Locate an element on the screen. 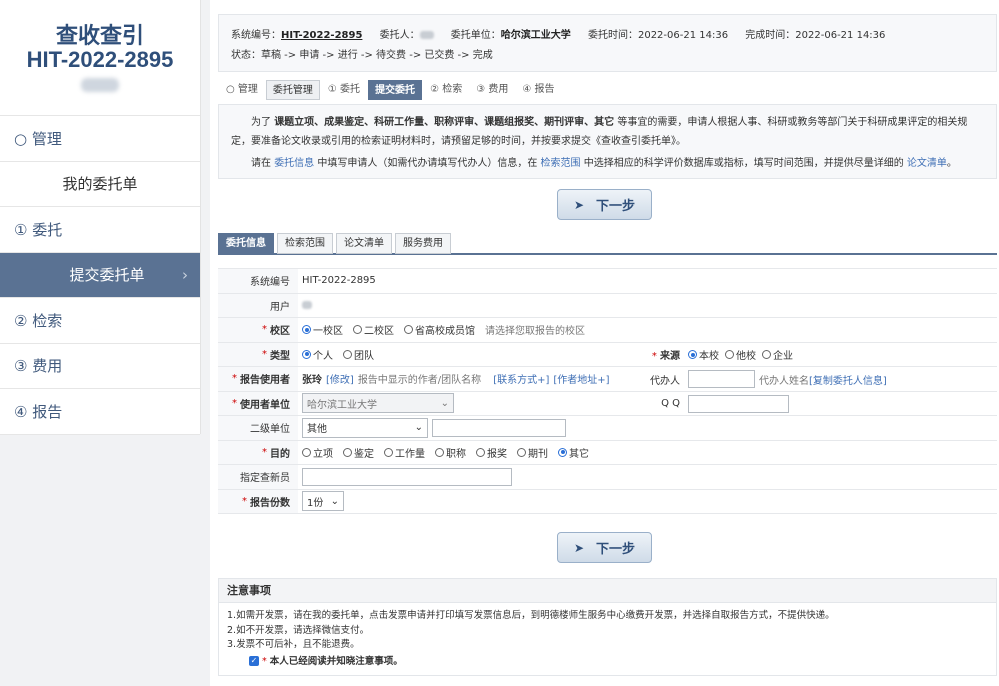 This screenshot has height=686, width=999. purpose-radio-workload: 工作量 is located at coordinates (404, 452).